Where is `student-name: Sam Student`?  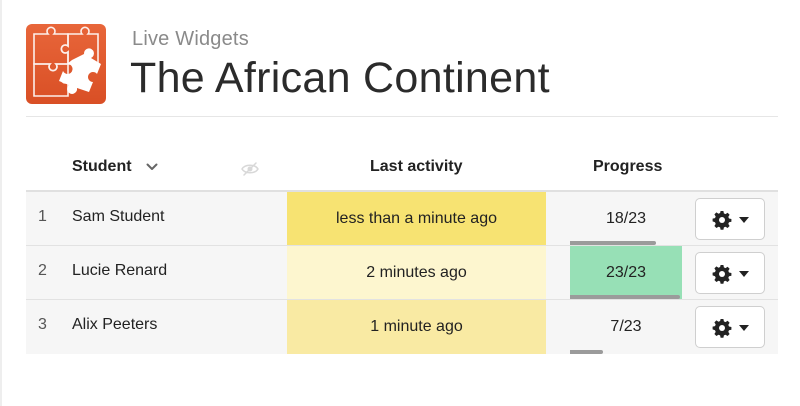
student-name: Sam Student is located at coordinates (118, 216).